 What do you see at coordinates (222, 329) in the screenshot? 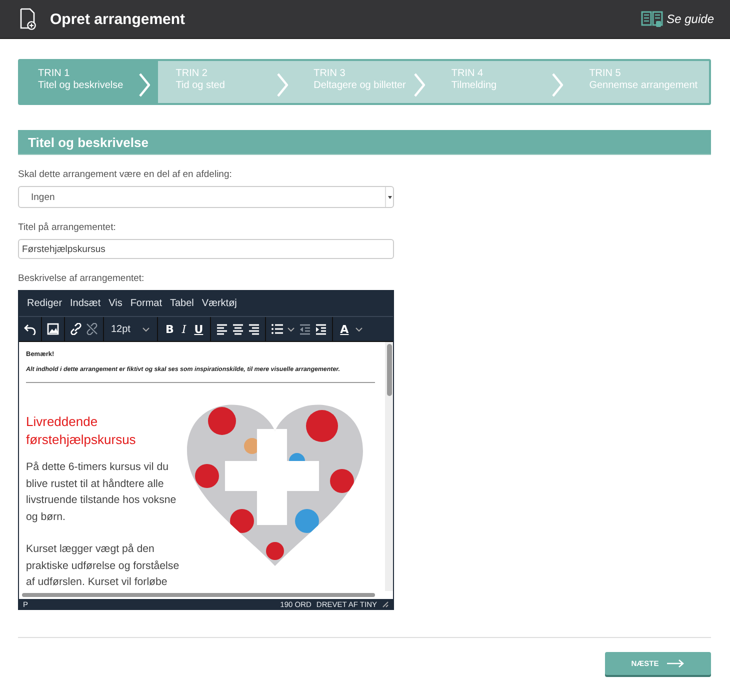
I see `align-left-icon` at bounding box center [222, 329].